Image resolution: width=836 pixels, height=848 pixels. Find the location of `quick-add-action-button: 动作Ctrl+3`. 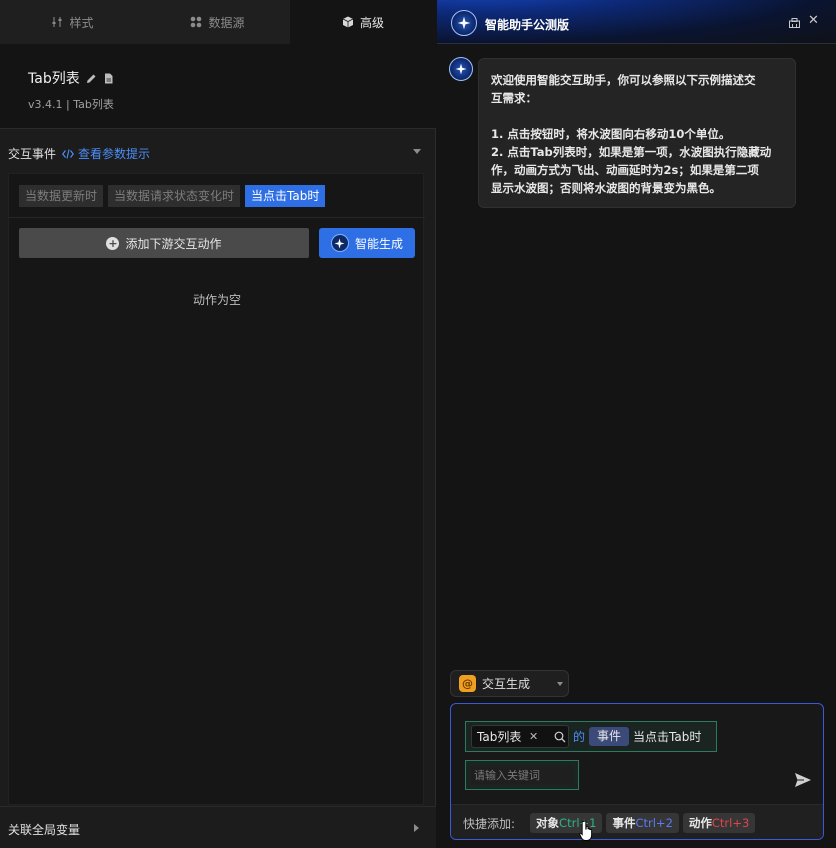

quick-add-action-button: 动作Ctrl+3 is located at coordinates (719, 823).